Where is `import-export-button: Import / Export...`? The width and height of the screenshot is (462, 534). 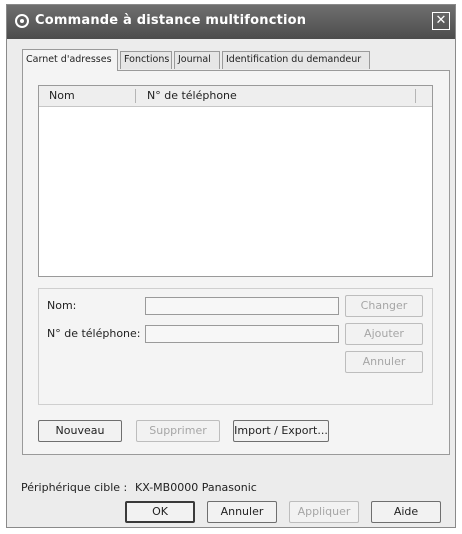 import-export-button: Import / Export... is located at coordinates (281, 431).